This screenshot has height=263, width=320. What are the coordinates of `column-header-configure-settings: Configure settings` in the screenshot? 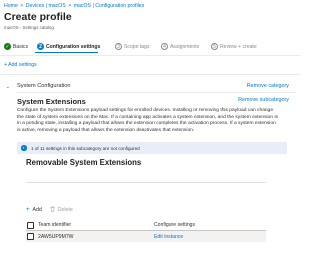 It's located at (175, 225).